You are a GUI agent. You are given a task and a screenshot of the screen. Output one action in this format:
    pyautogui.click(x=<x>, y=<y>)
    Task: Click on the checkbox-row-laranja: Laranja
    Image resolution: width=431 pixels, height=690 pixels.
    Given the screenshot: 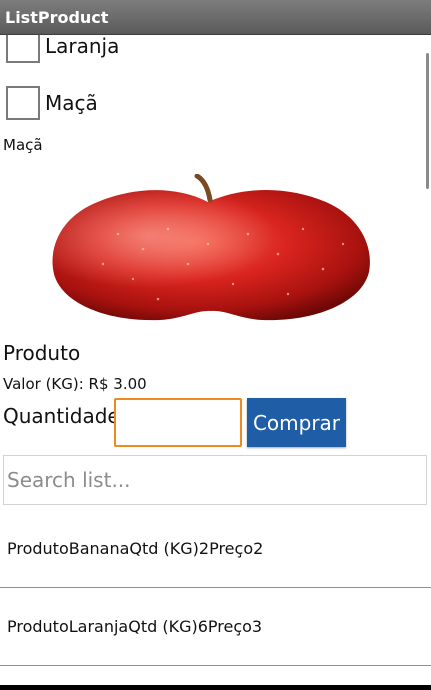 What is the action you would take?
    pyautogui.click(x=62, y=49)
    